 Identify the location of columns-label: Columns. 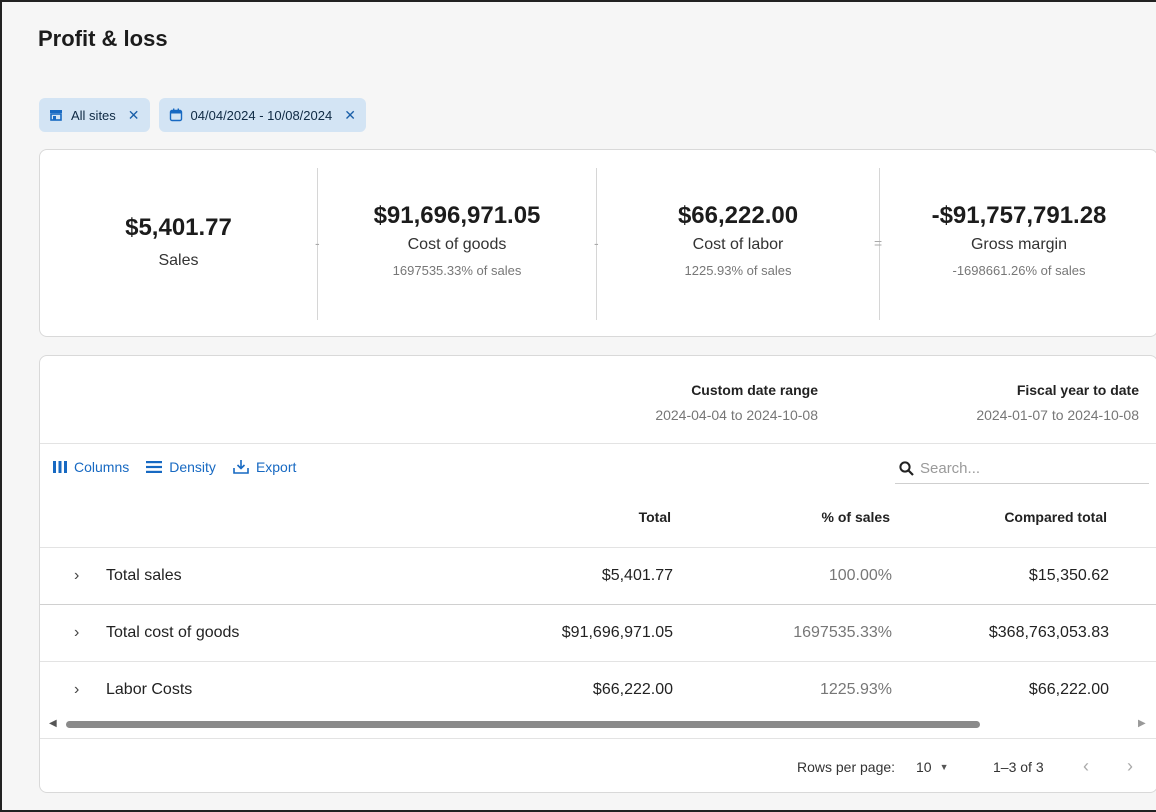
(102, 467).